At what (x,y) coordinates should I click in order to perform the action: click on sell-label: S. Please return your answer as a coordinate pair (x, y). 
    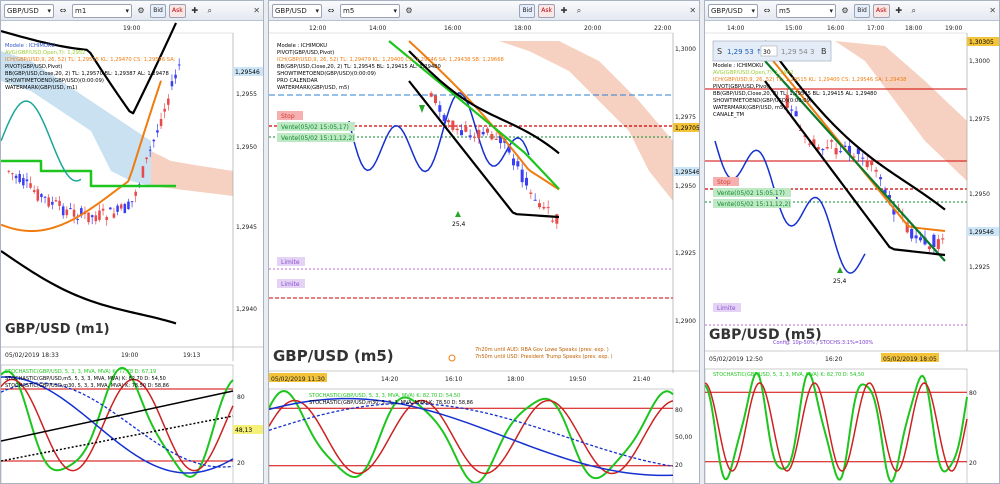
    Looking at the image, I should click on (719, 51).